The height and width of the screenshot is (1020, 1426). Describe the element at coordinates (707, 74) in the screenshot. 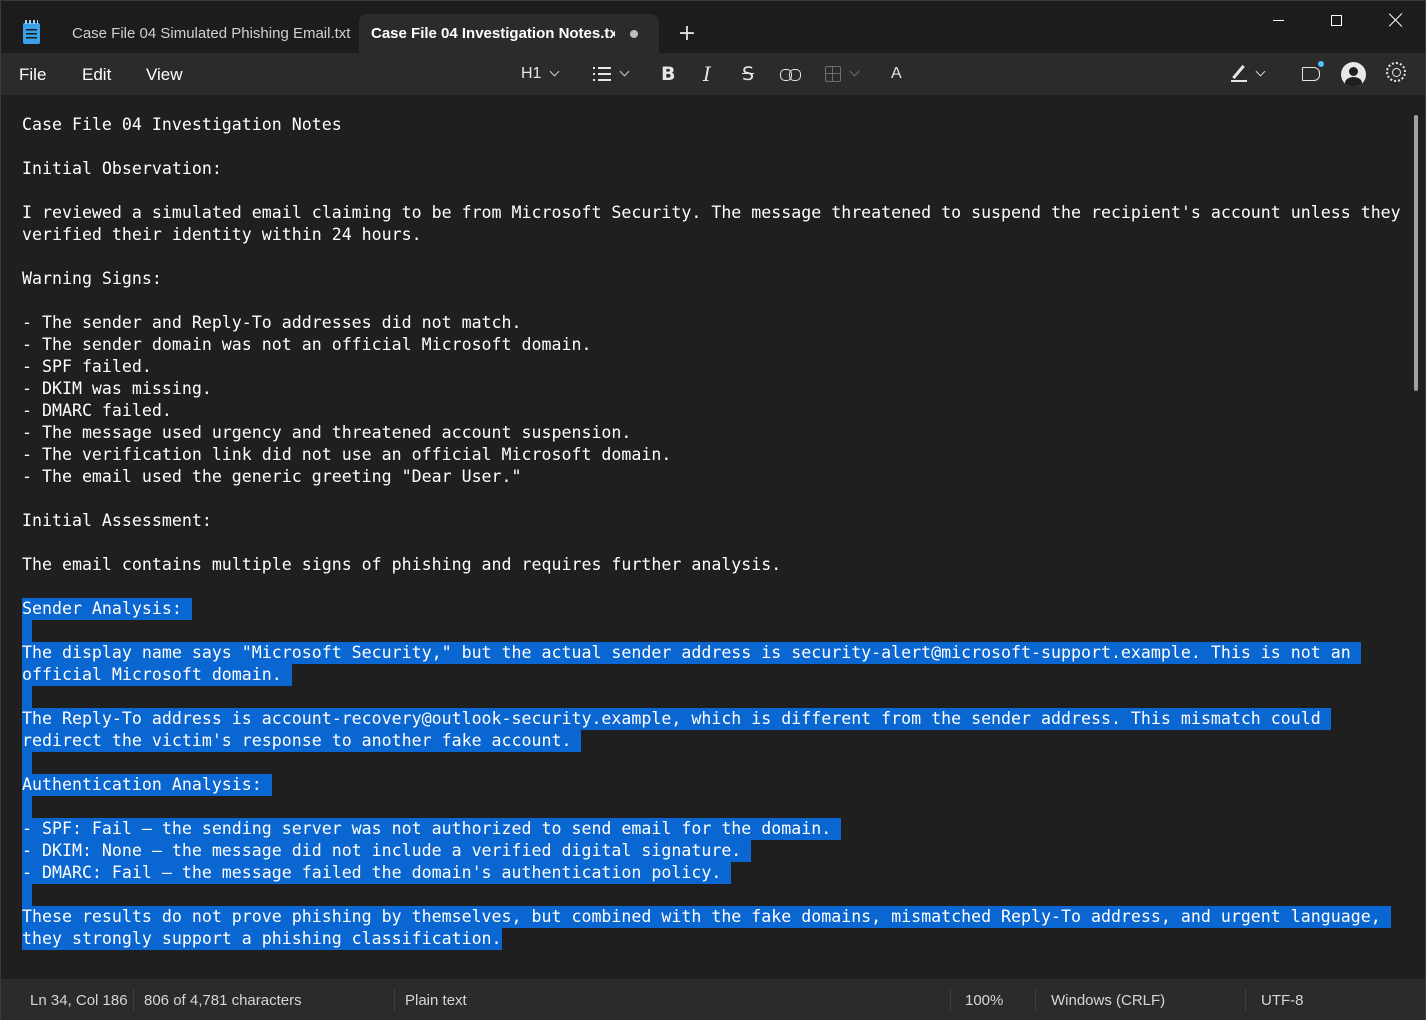

I see `italic-button: I` at that location.